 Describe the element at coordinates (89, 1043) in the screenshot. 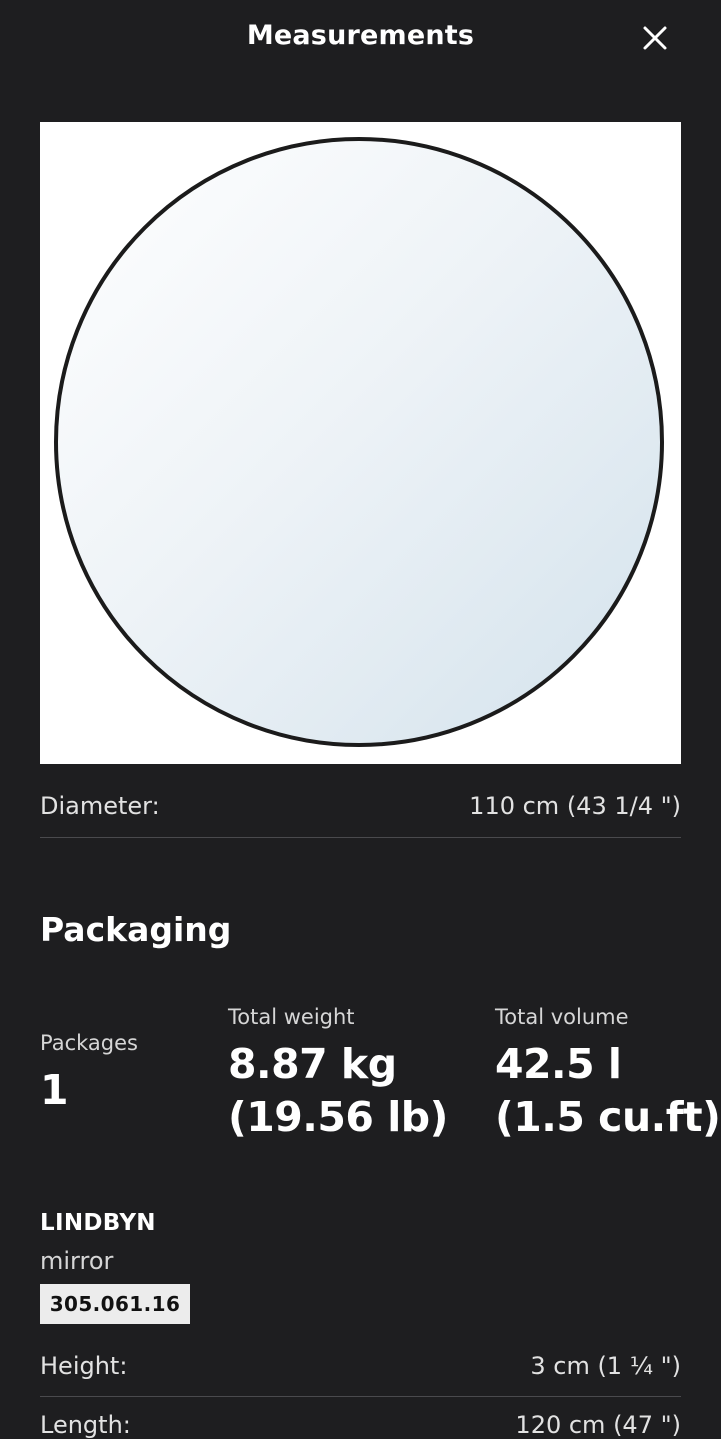

I see `packages-label: Packages` at that location.